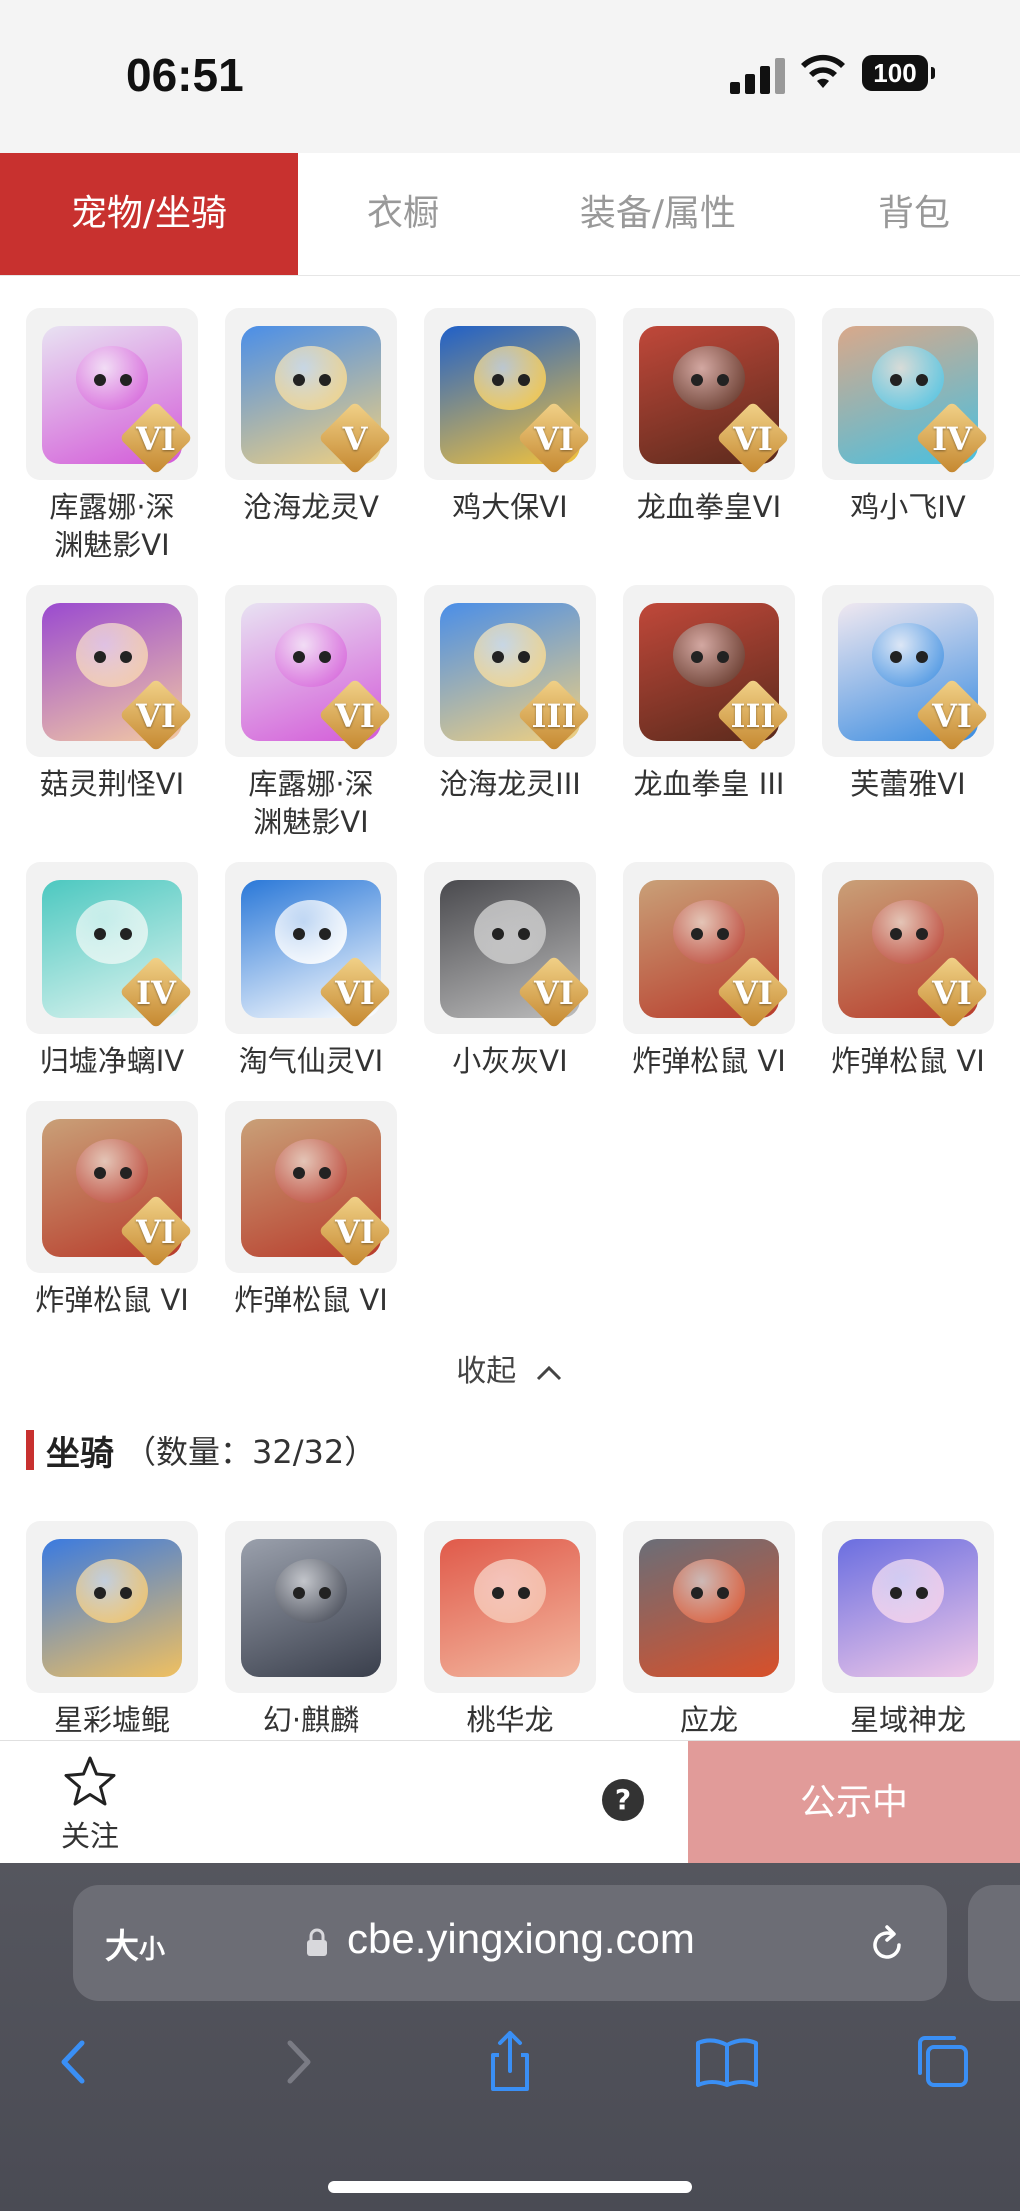  I want to click on battery-indicator: 100, so click(898, 73).